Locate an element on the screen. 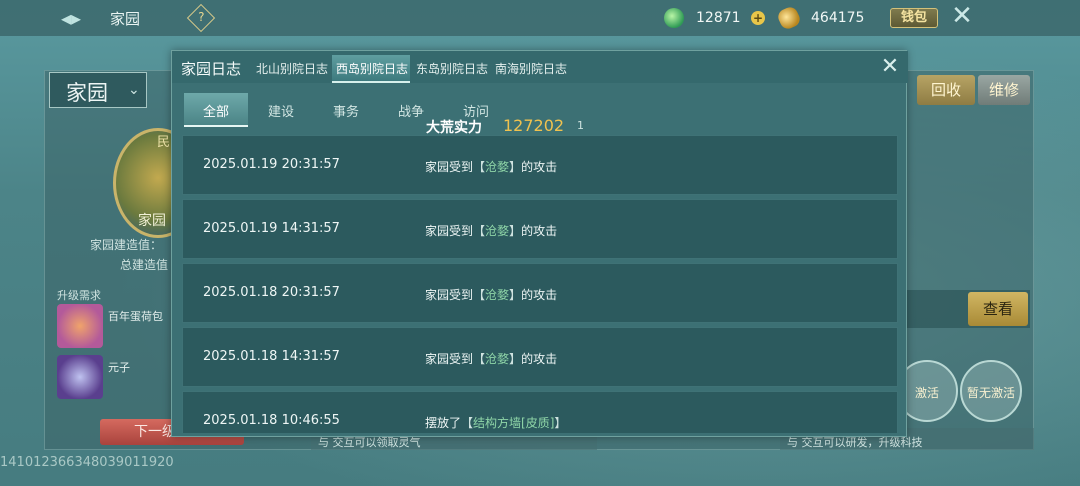 This screenshot has width=1080, height=486. log-row: 2025.01.18 20:31:57 家园受到【沧婺】的攻击 is located at coordinates (540, 293).